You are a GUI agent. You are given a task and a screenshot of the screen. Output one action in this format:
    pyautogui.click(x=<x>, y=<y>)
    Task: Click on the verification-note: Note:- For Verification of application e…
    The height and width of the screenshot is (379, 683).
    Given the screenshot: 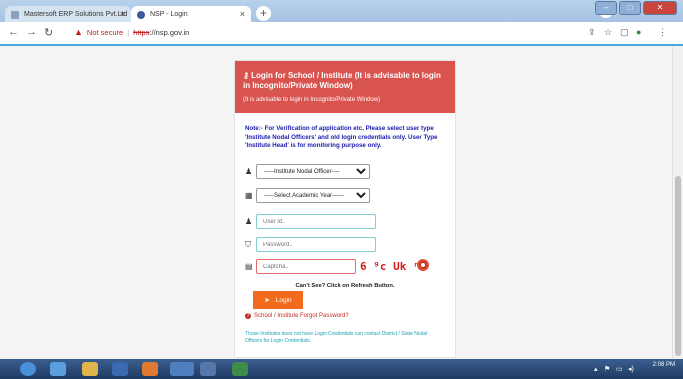 What is the action you would take?
    pyautogui.click(x=341, y=137)
    